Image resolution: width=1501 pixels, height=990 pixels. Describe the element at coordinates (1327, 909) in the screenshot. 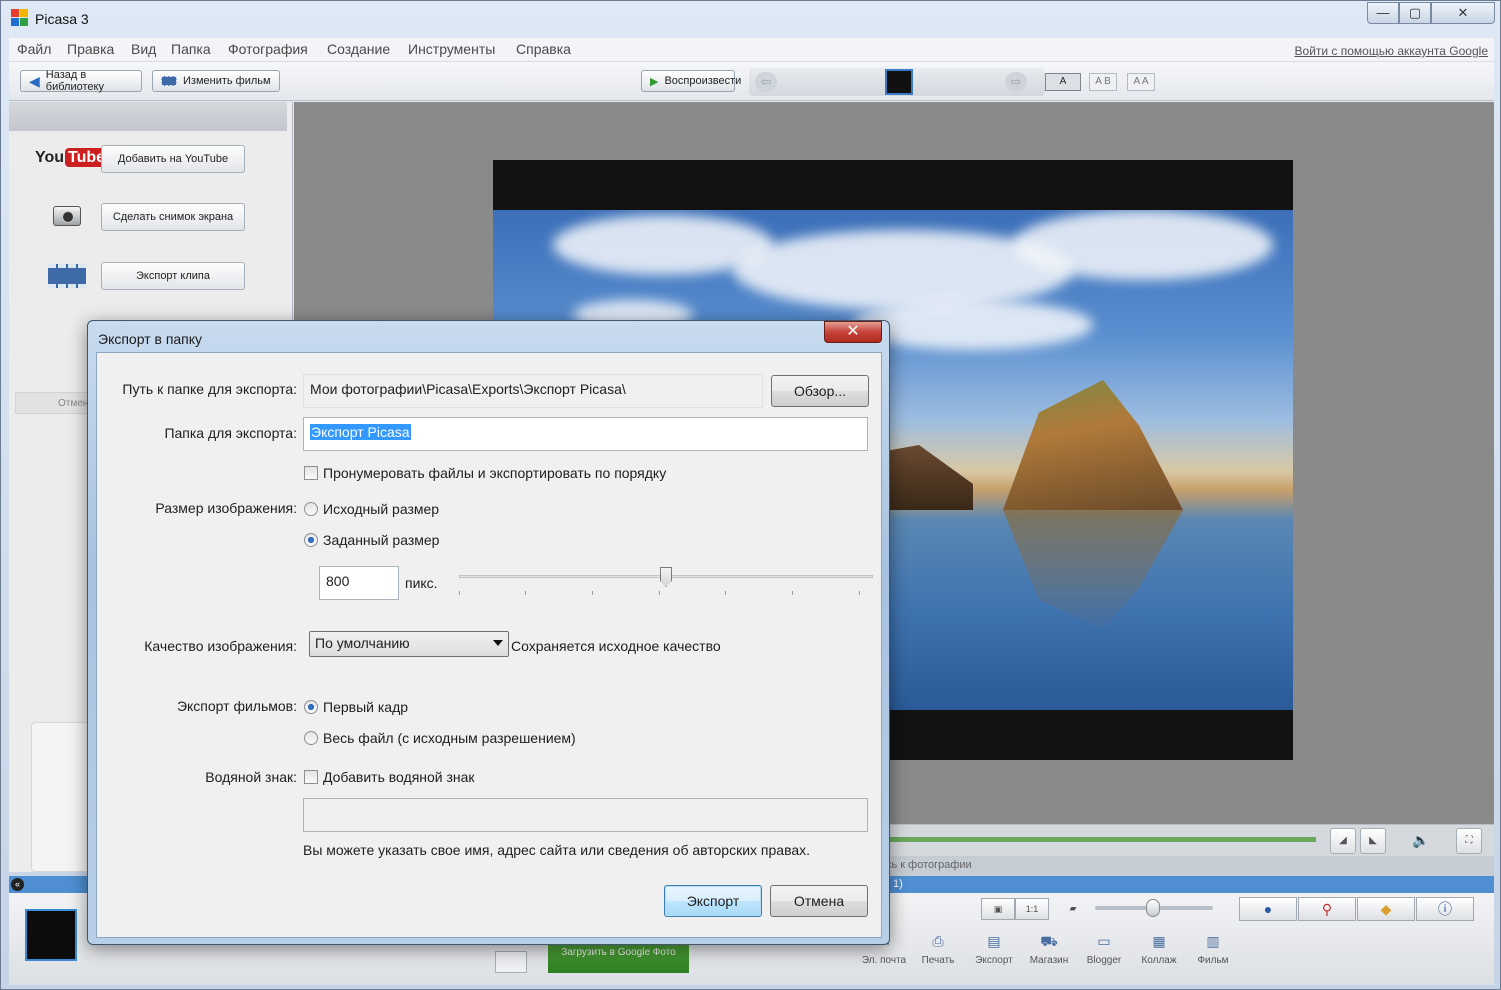

I see `location-pin-icon: ⚲` at that location.